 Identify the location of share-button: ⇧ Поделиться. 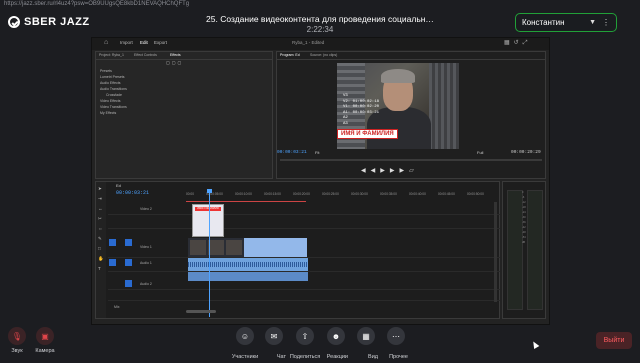
(305, 345).